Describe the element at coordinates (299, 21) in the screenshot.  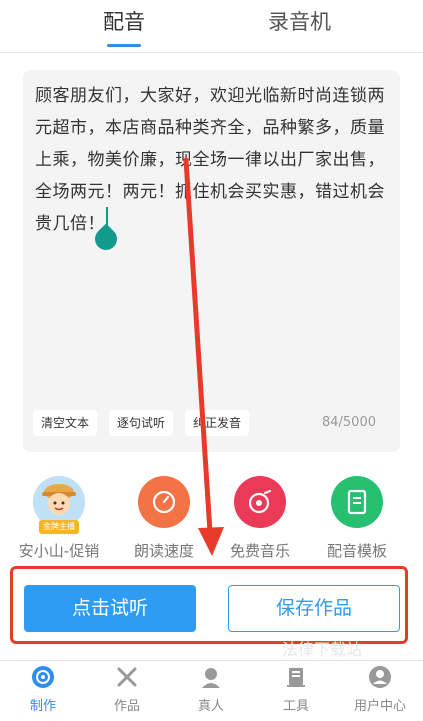
I see `tab-recorder: 录音机` at that location.